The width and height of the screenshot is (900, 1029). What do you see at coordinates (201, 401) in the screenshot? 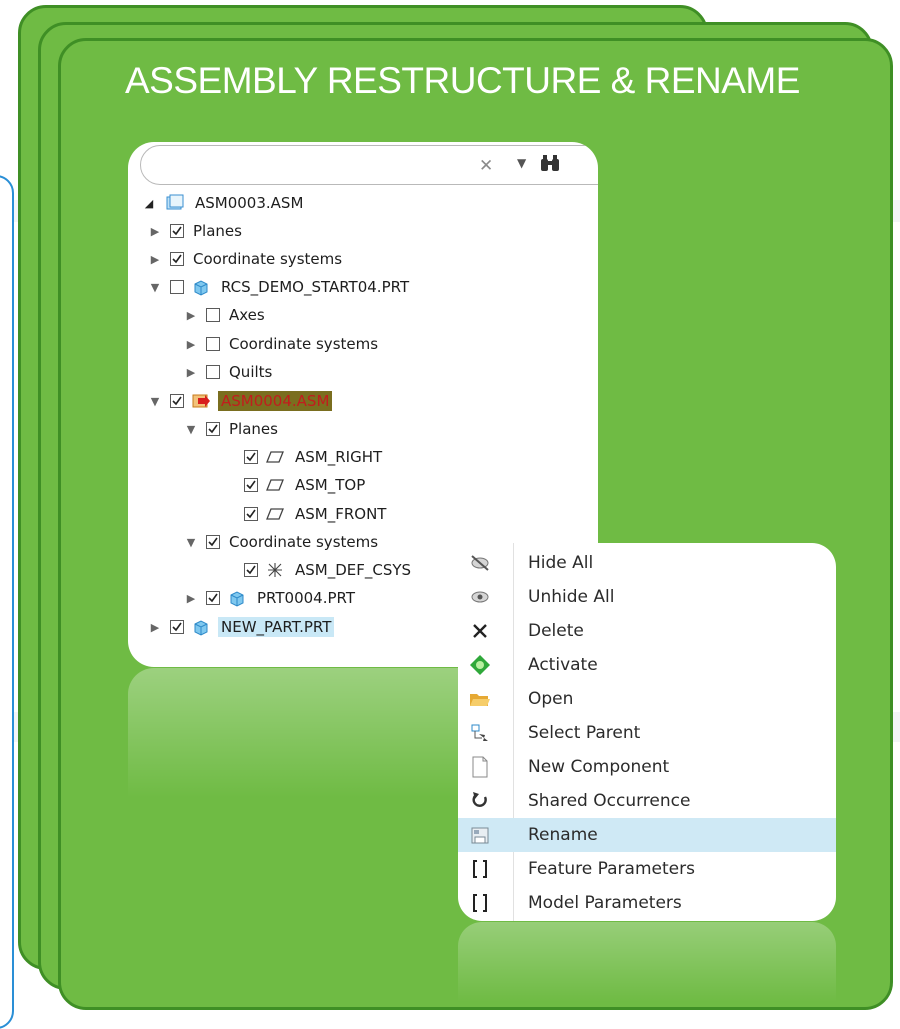
I see `active-assembly-icon` at bounding box center [201, 401].